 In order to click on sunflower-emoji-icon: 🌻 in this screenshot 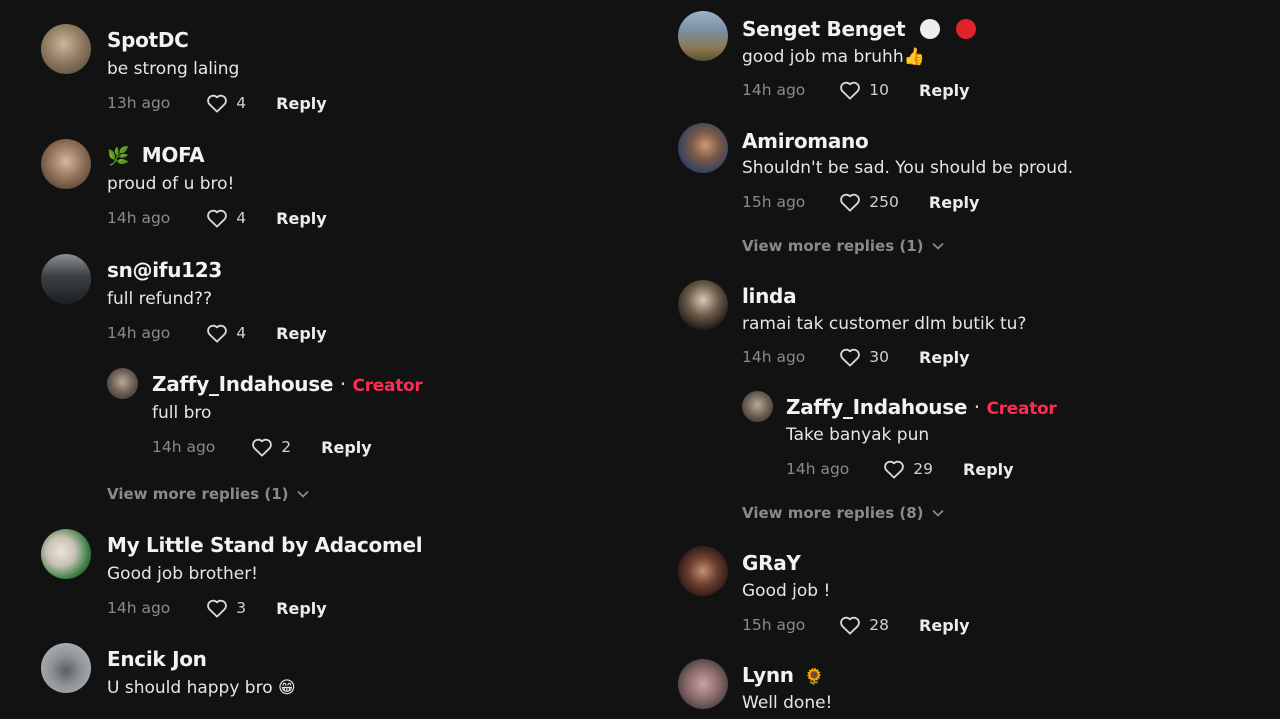, I will do `click(814, 676)`.